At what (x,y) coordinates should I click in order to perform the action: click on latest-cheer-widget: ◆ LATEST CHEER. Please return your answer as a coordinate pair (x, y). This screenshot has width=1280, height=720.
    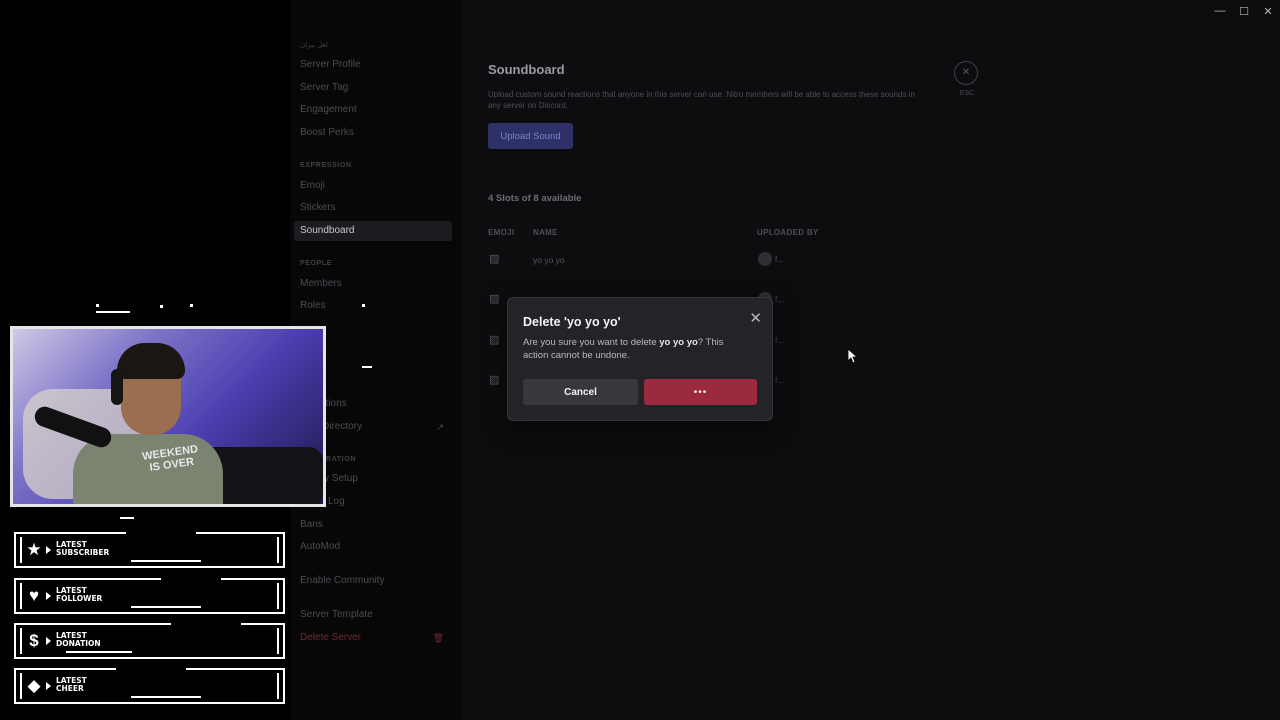
    Looking at the image, I should click on (149, 686).